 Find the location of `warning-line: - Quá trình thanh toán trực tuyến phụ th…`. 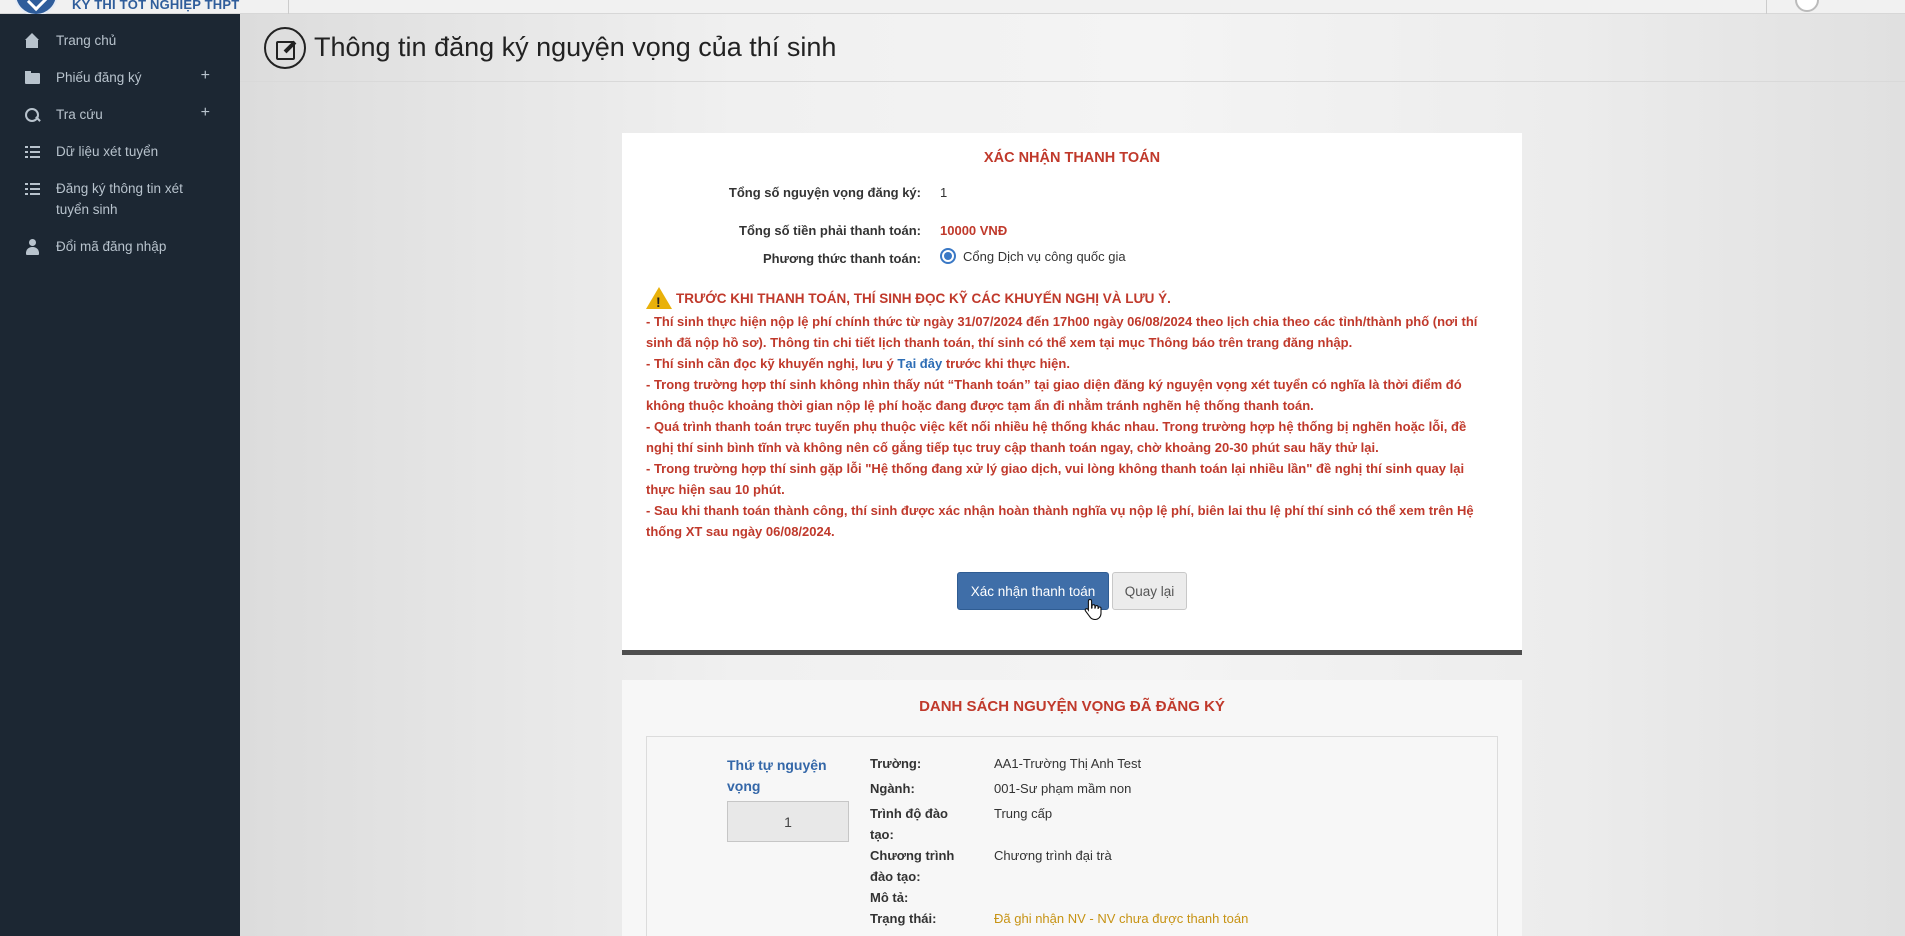

warning-line: - Quá trình thanh toán trực tuyến phụ th… is located at coordinates (1056, 437).